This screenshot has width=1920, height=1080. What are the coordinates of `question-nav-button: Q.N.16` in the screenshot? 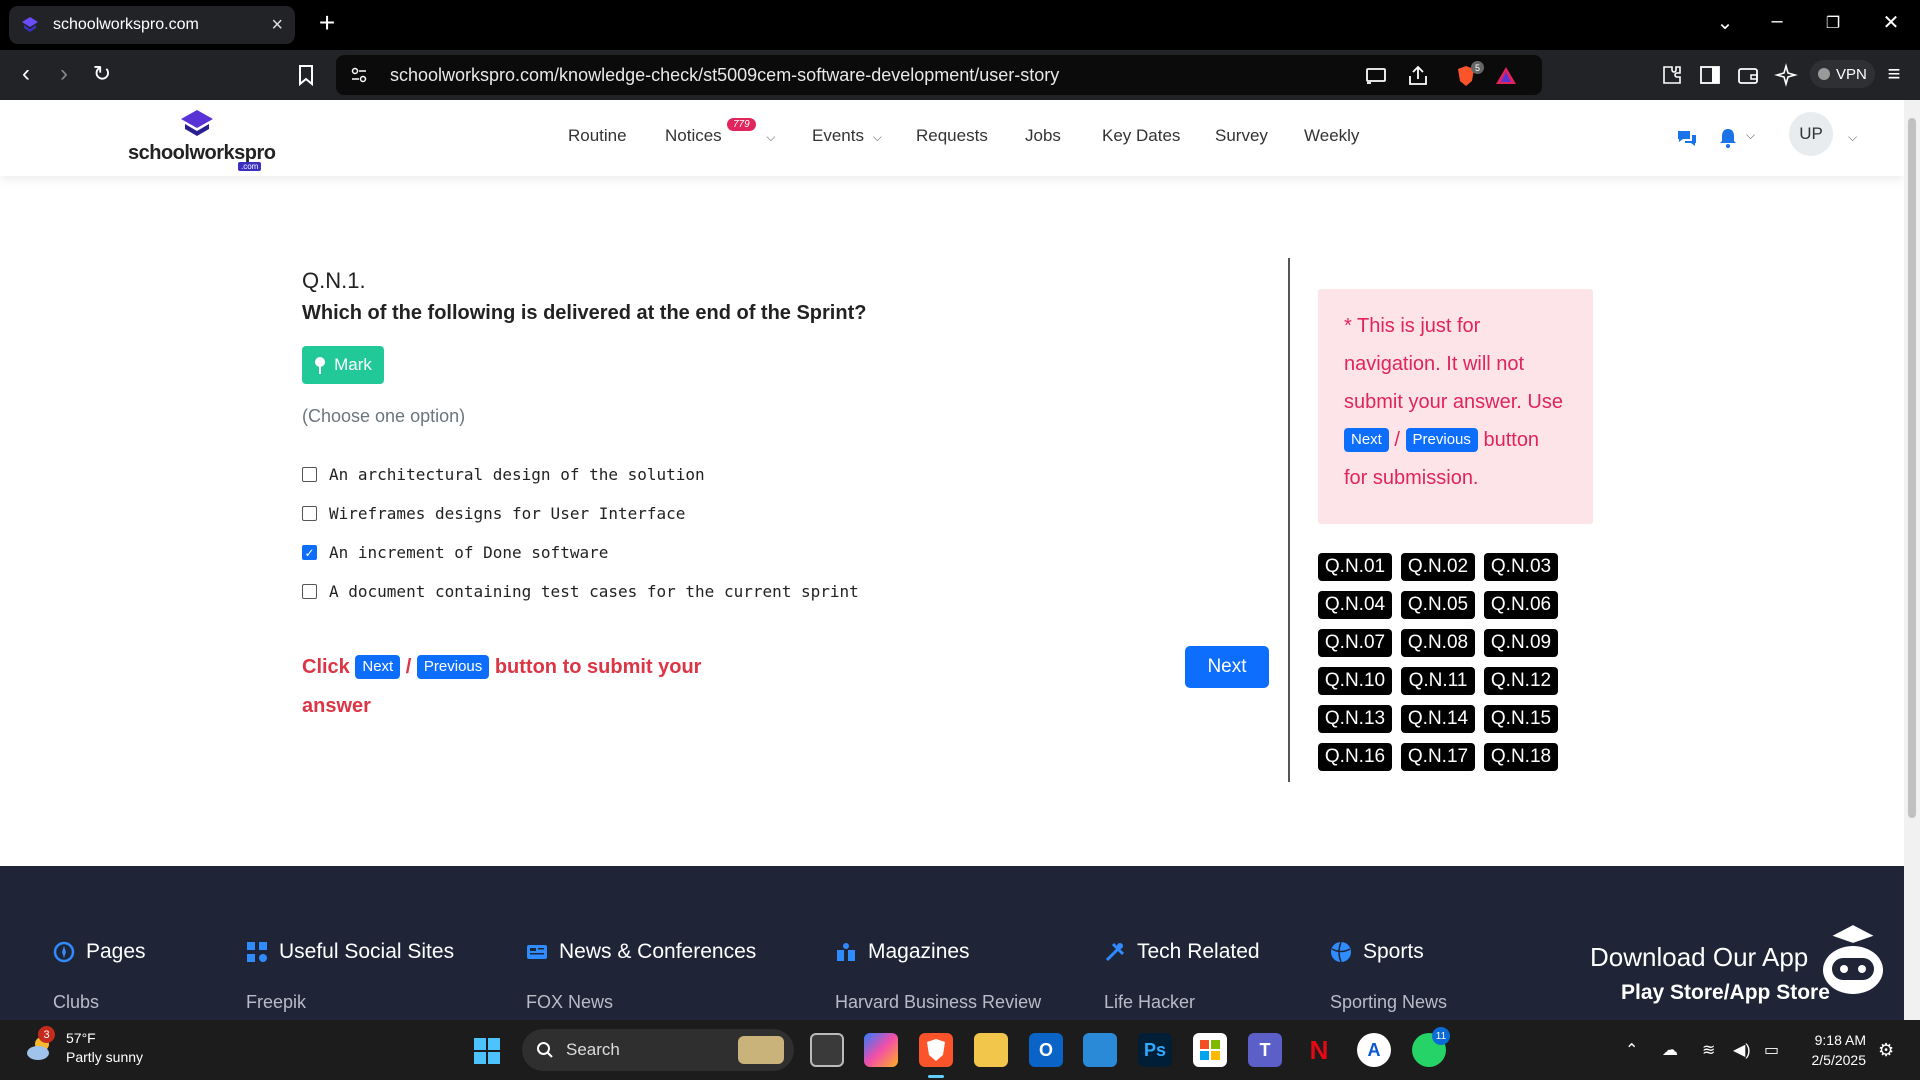 It's located at (1355, 757).